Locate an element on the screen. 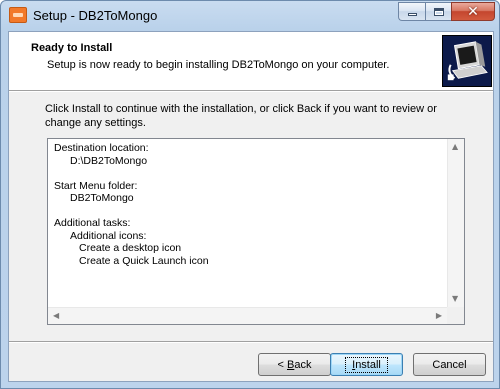  install-label: nstall is located at coordinates (368, 364).